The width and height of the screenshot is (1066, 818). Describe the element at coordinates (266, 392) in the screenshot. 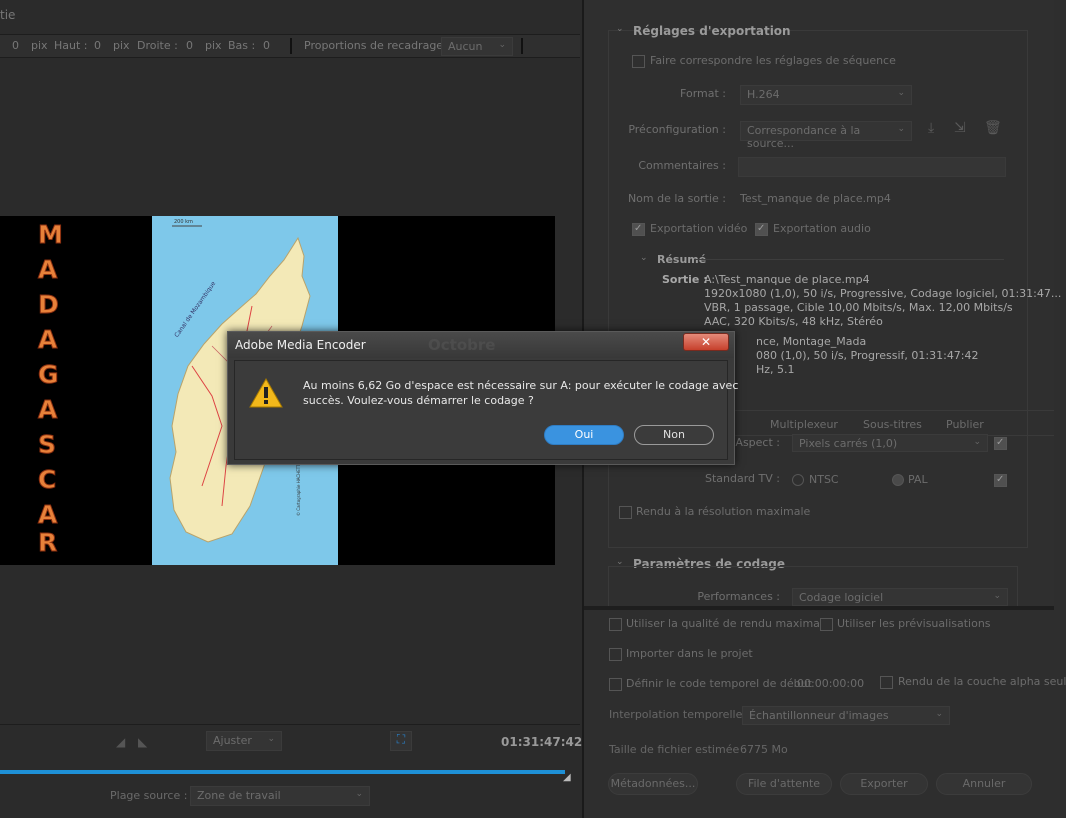

I see `warning-icon` at that location.